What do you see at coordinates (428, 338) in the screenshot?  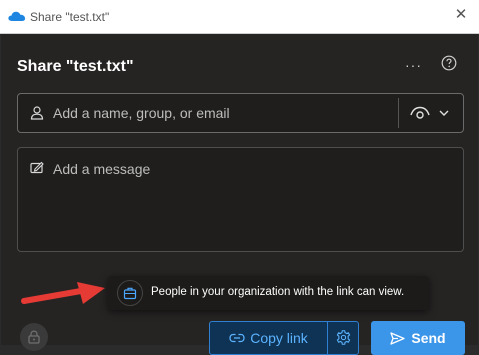 I see `send-label: Send` at bounding box center [428, 338].